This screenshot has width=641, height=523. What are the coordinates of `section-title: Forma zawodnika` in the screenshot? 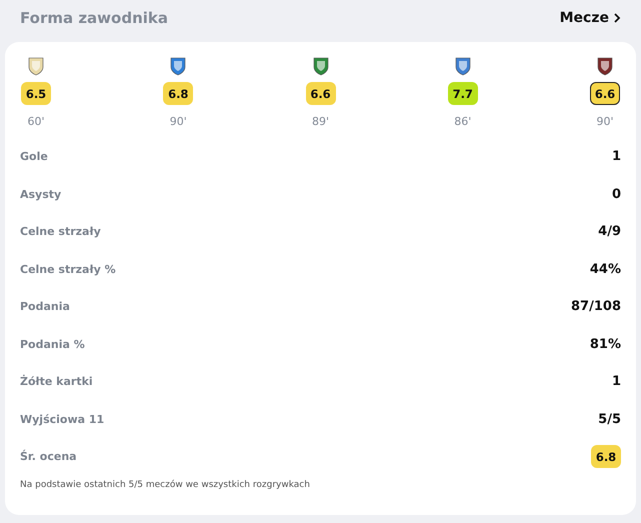 It's located at (94, 18).